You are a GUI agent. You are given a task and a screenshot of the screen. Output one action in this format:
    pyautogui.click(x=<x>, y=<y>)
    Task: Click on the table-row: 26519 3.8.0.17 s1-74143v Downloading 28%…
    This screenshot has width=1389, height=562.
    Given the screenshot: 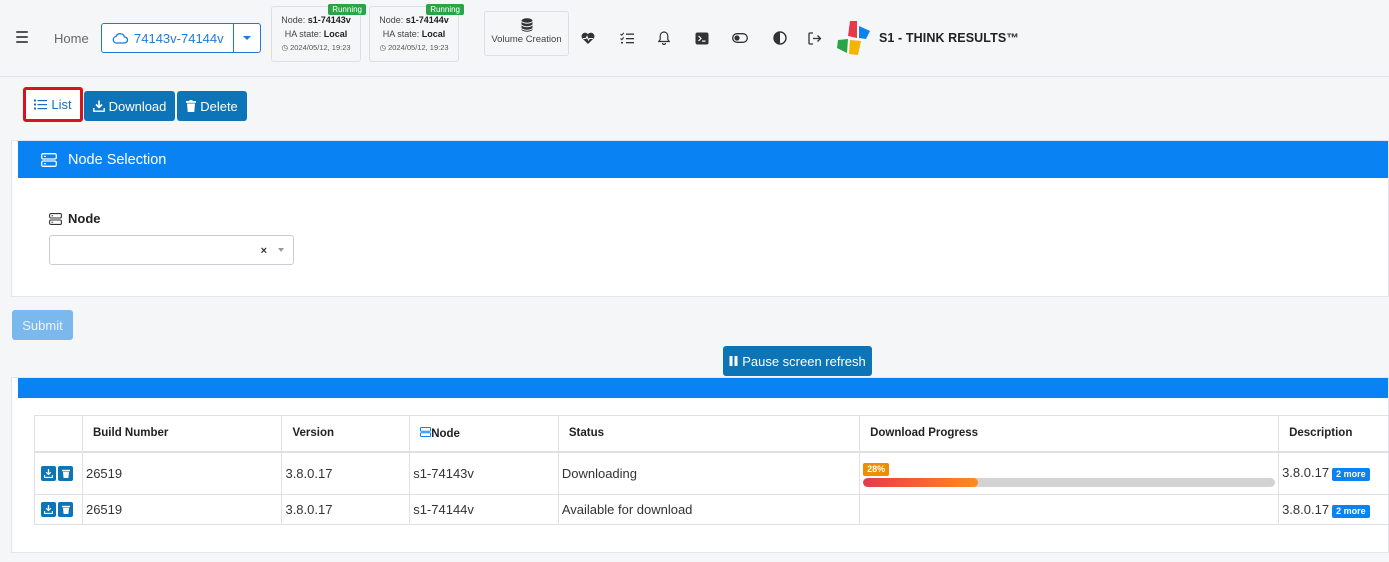 What is the action you would take?
    pyautogui.click(x=711, y=473)
    